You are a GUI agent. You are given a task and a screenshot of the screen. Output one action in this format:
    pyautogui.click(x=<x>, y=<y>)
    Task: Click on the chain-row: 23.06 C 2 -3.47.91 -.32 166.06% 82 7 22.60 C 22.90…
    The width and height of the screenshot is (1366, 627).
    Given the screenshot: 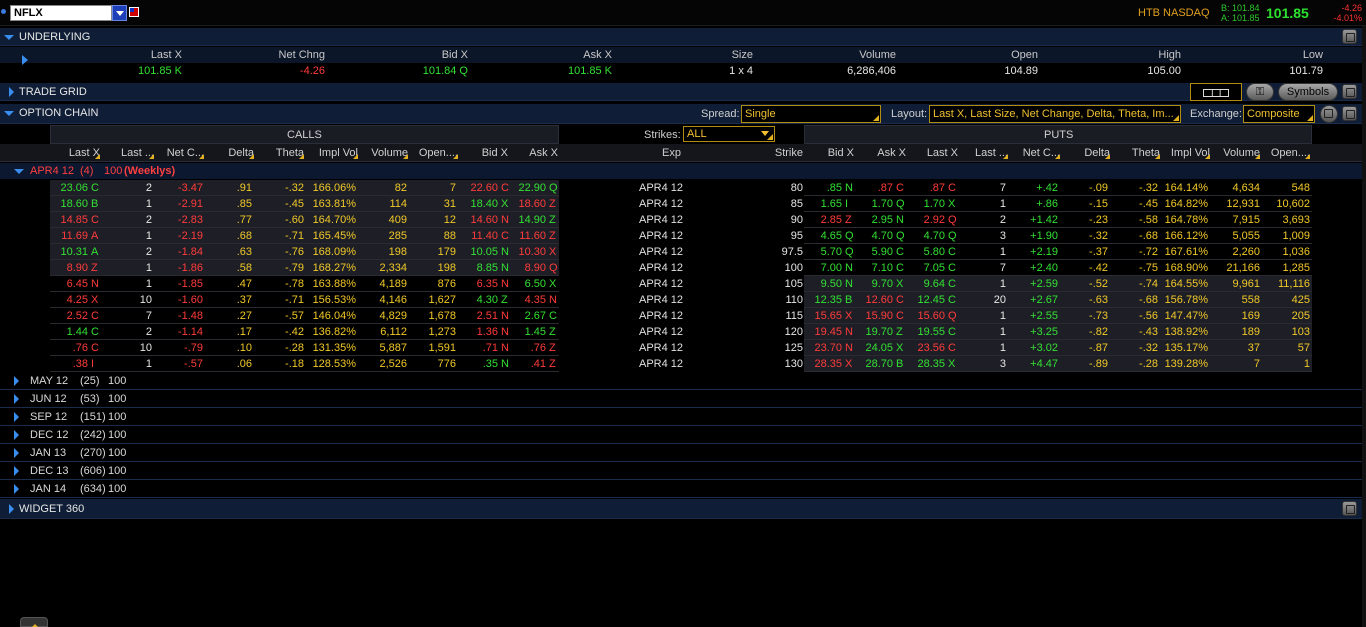 What is the action you would take?
    pyautogui.click(x=681, y=188)
    